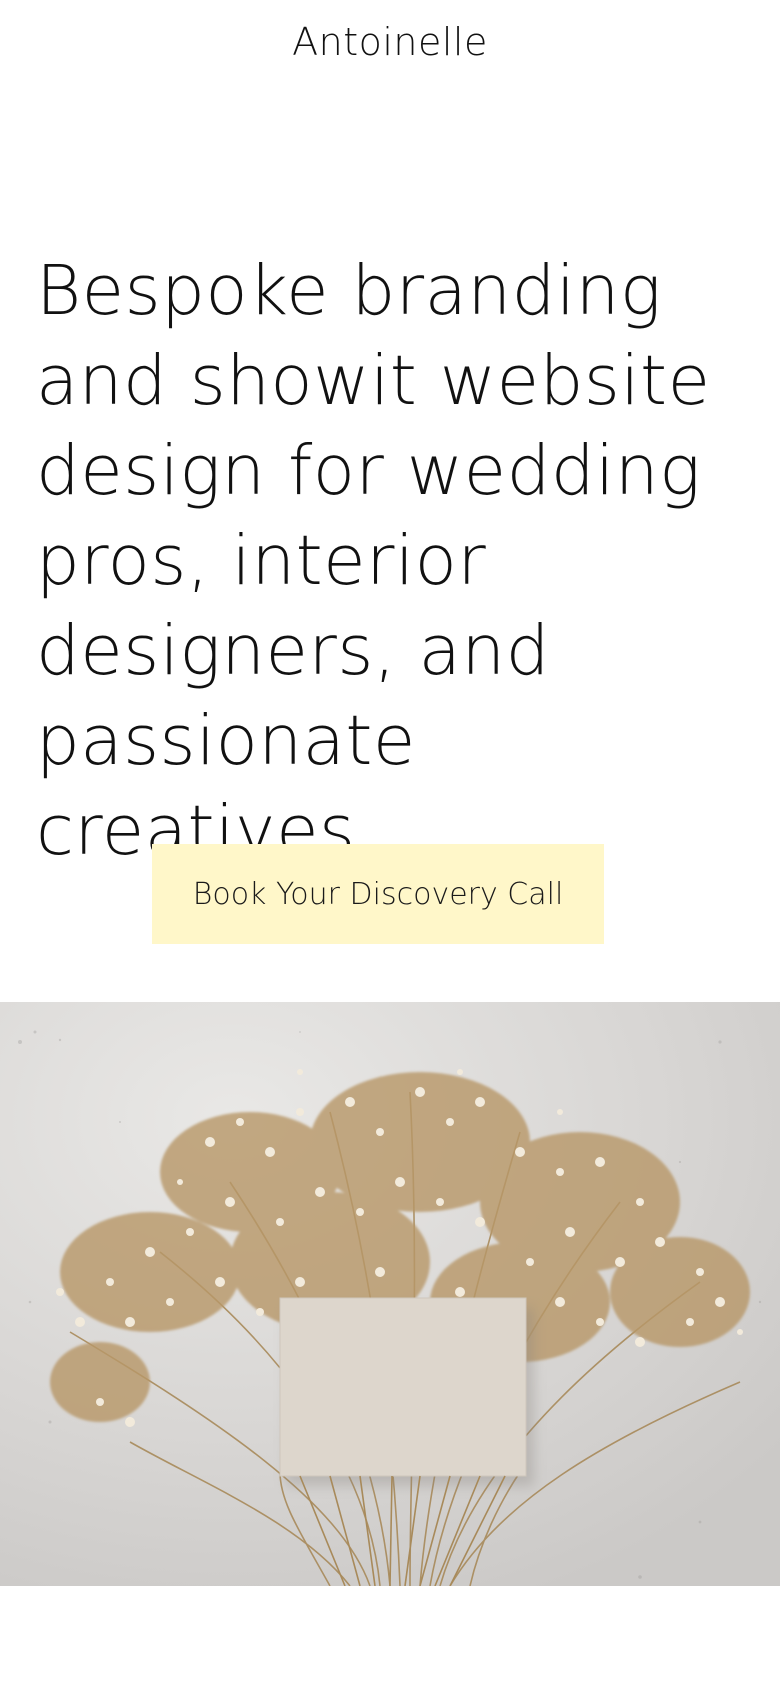 This screenshot has height=1688, width=780. I want to click on blank-card, so click(403, 1387).